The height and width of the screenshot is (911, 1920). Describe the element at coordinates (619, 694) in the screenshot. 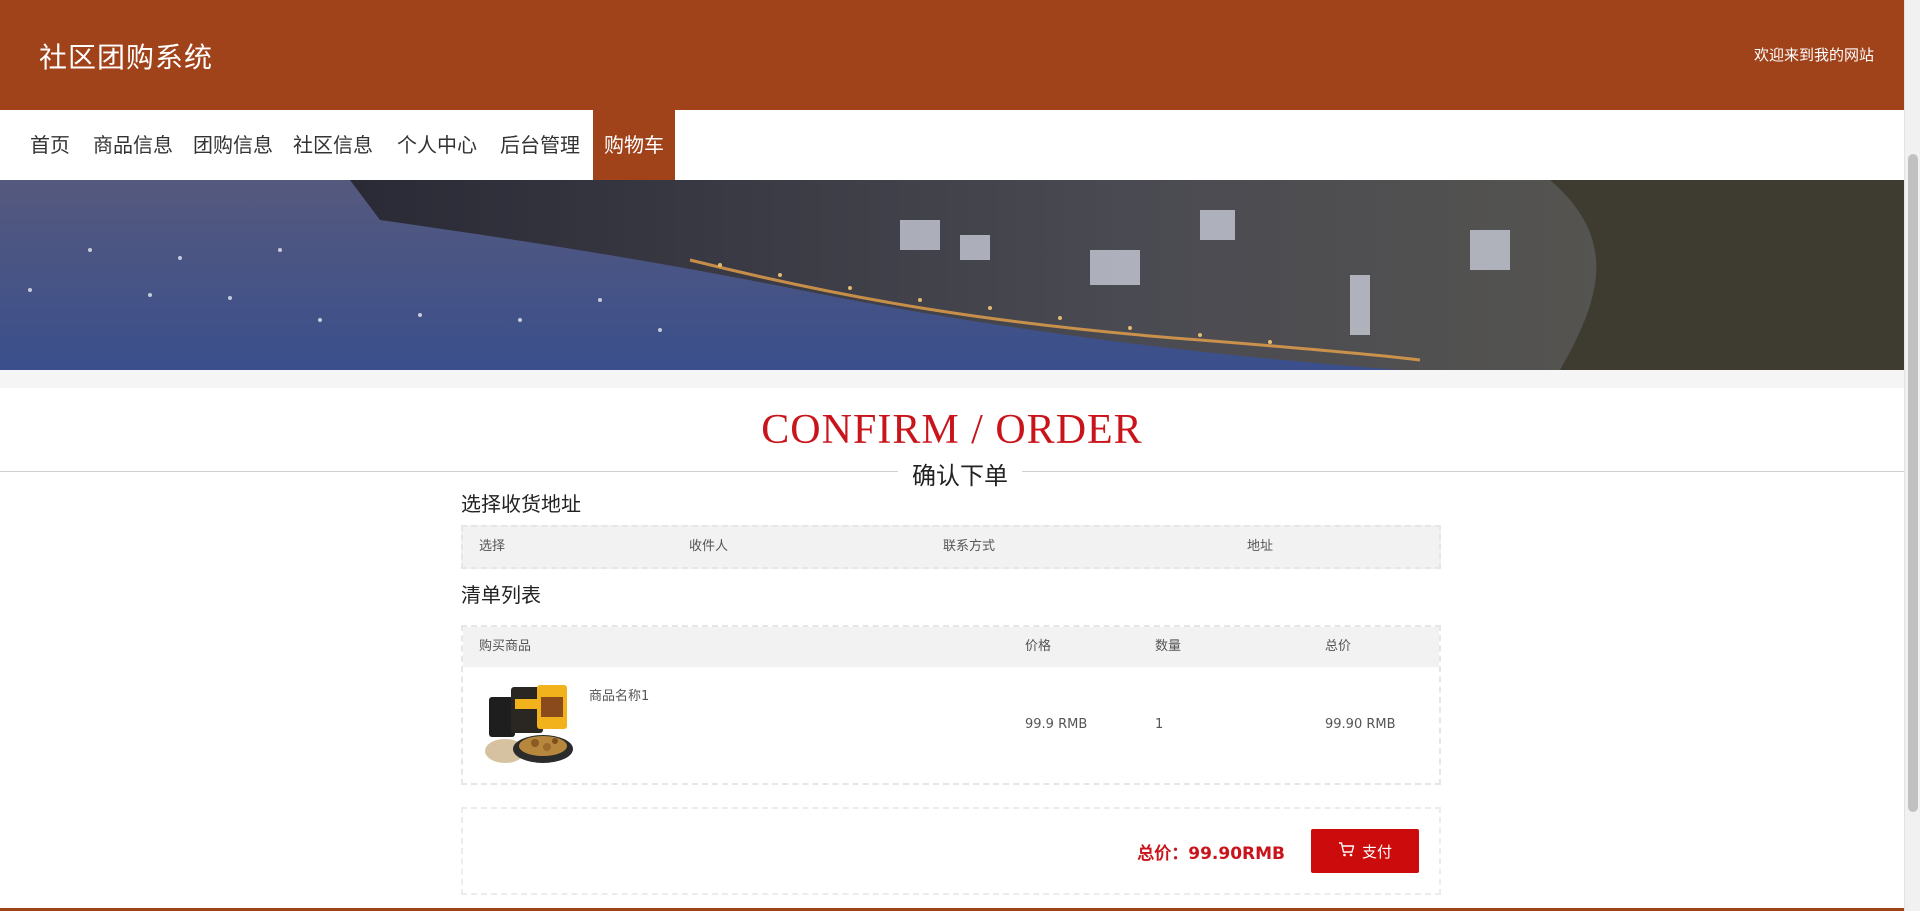

I see `product-name: 商品名称1` at that location.